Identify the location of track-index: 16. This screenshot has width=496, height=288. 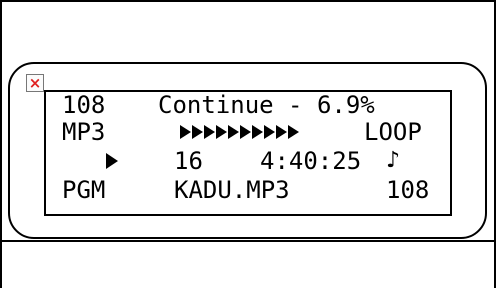
(188, 161).